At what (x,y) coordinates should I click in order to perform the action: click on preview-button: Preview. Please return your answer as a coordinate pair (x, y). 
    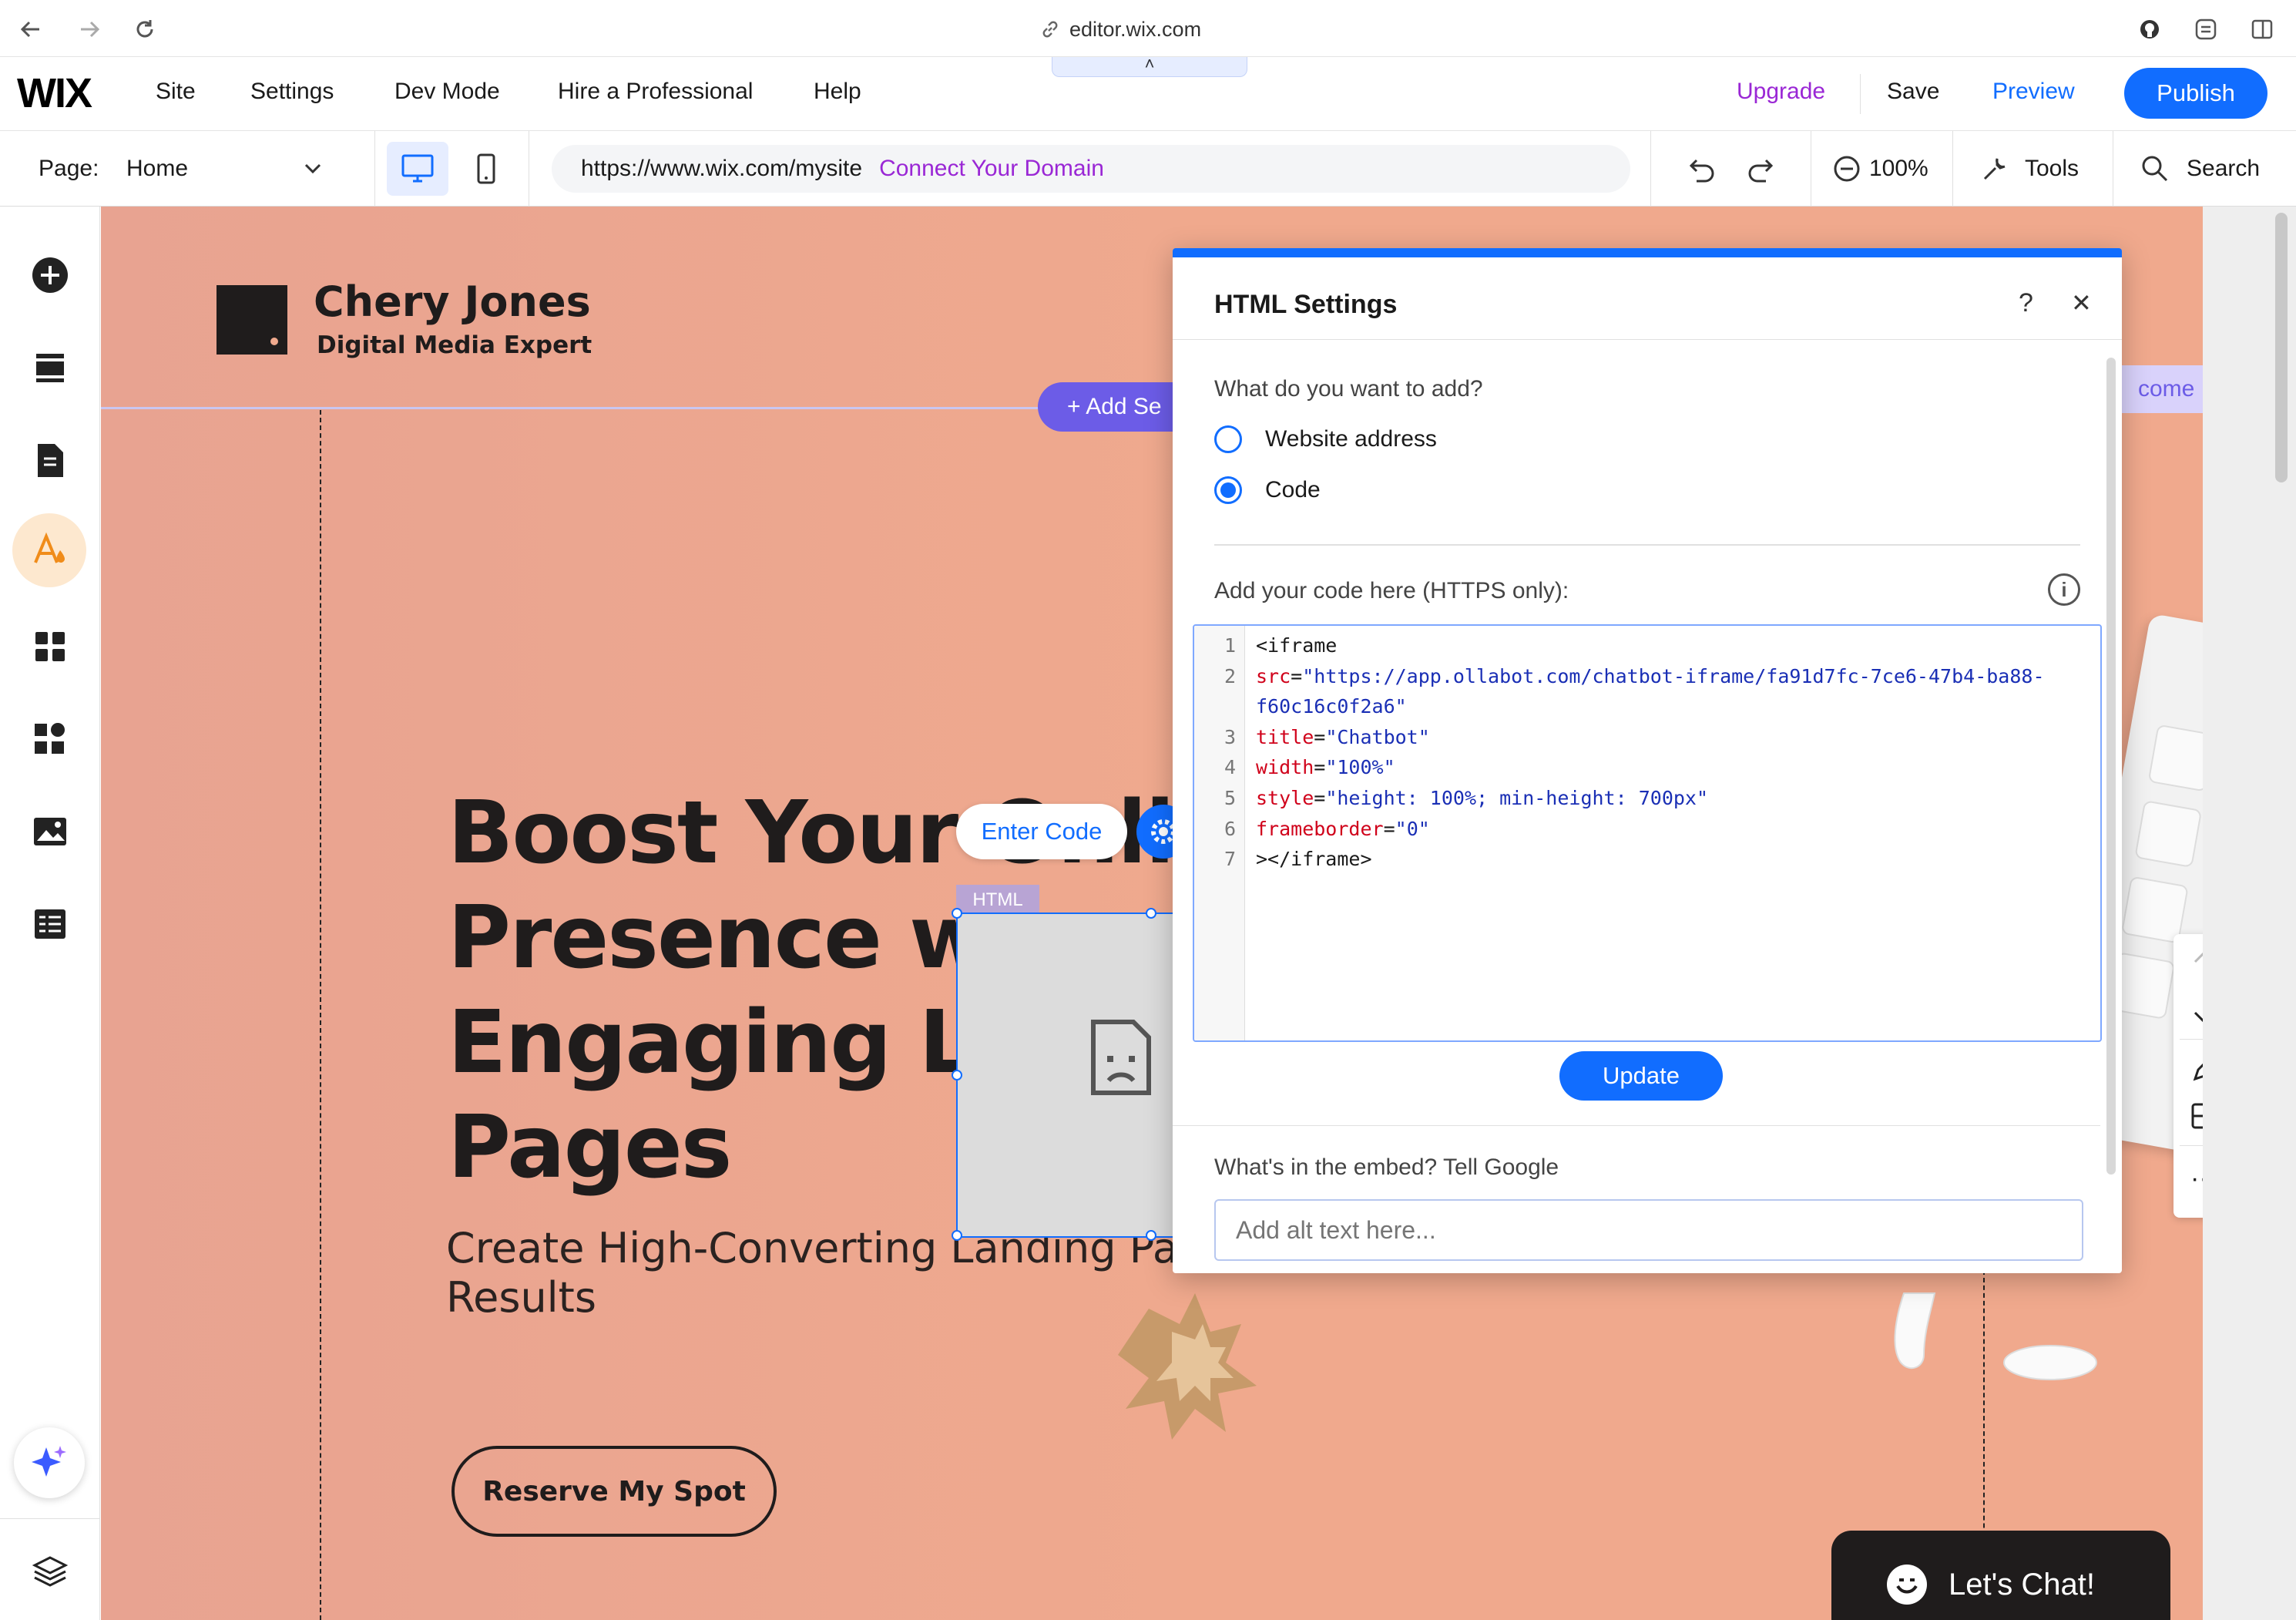
    Looking at the image, I should click on (2034, 92).